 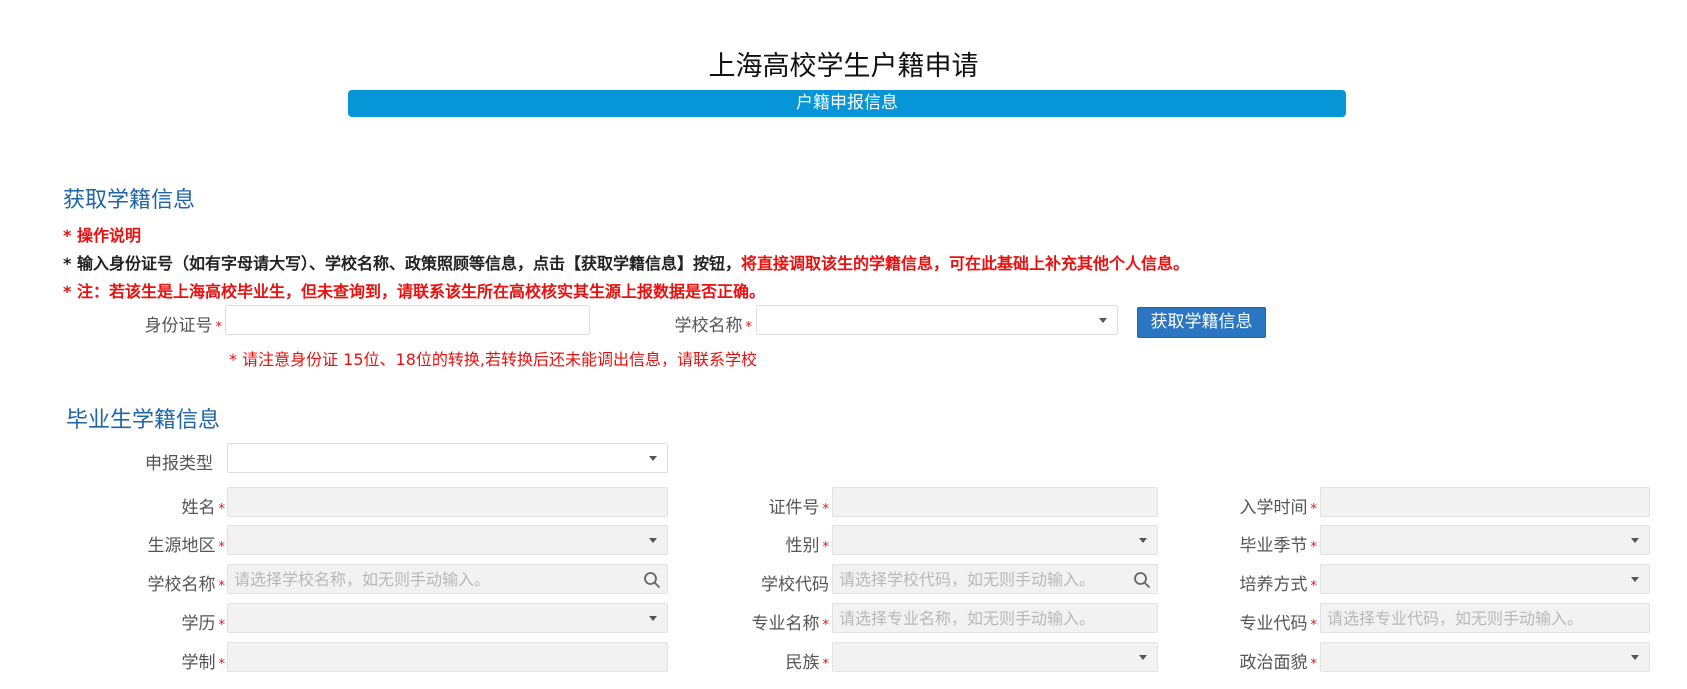 What do you see at coordinates (807, 663) in the screenshot?
I see `ethnicity-label: 民族 *` at bounding box center [807, 663].